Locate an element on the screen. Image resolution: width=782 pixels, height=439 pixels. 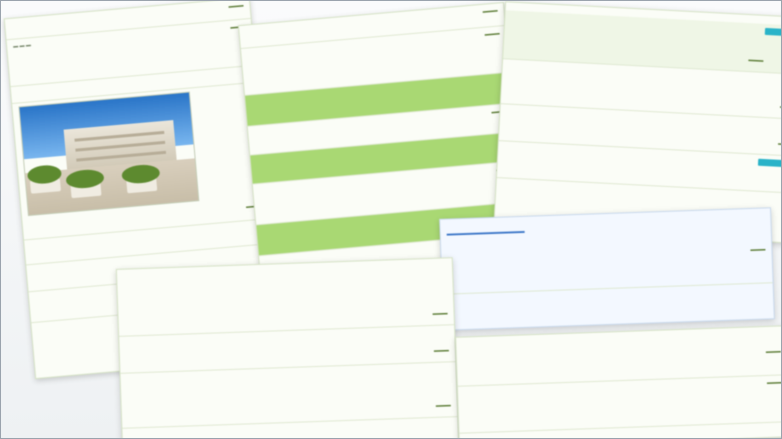
building-photo is located at coordinates (109, 154).